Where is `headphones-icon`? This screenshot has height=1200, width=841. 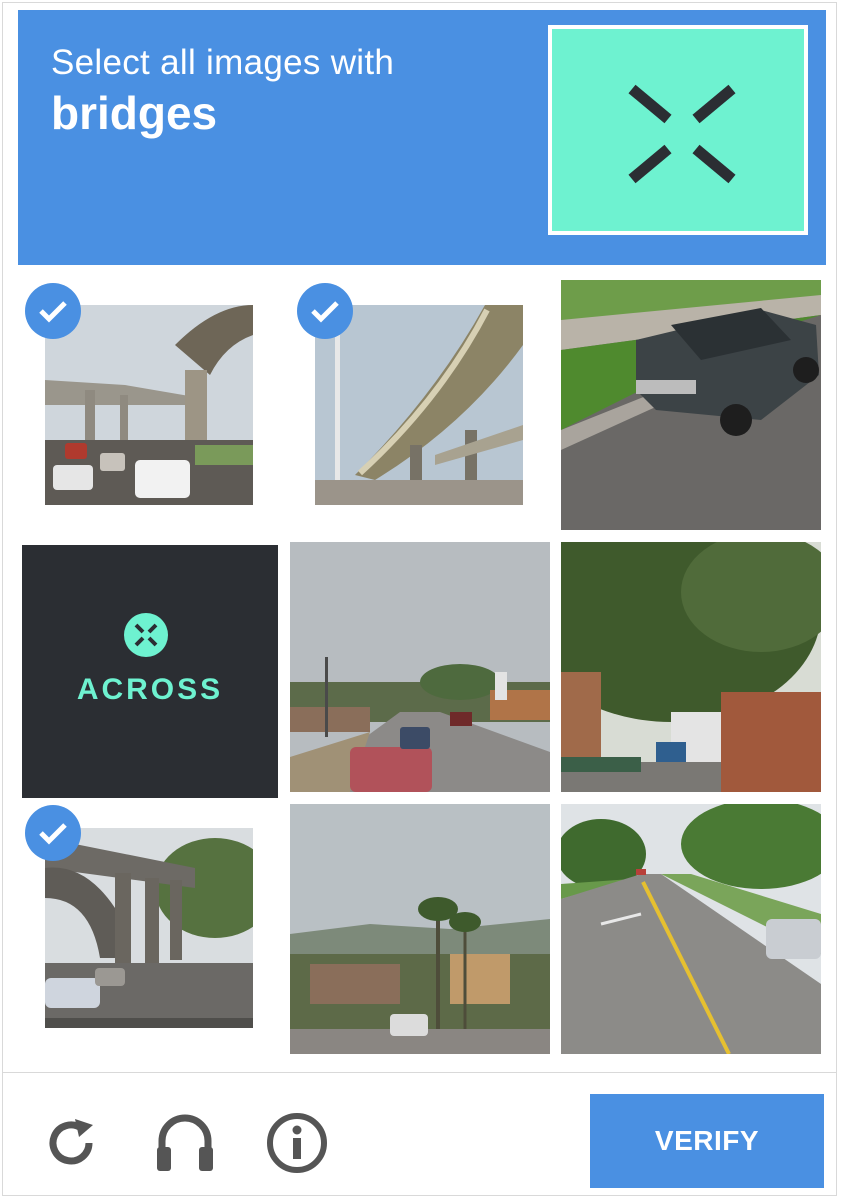 headphones-icon is located at coordinates (185, 1142).